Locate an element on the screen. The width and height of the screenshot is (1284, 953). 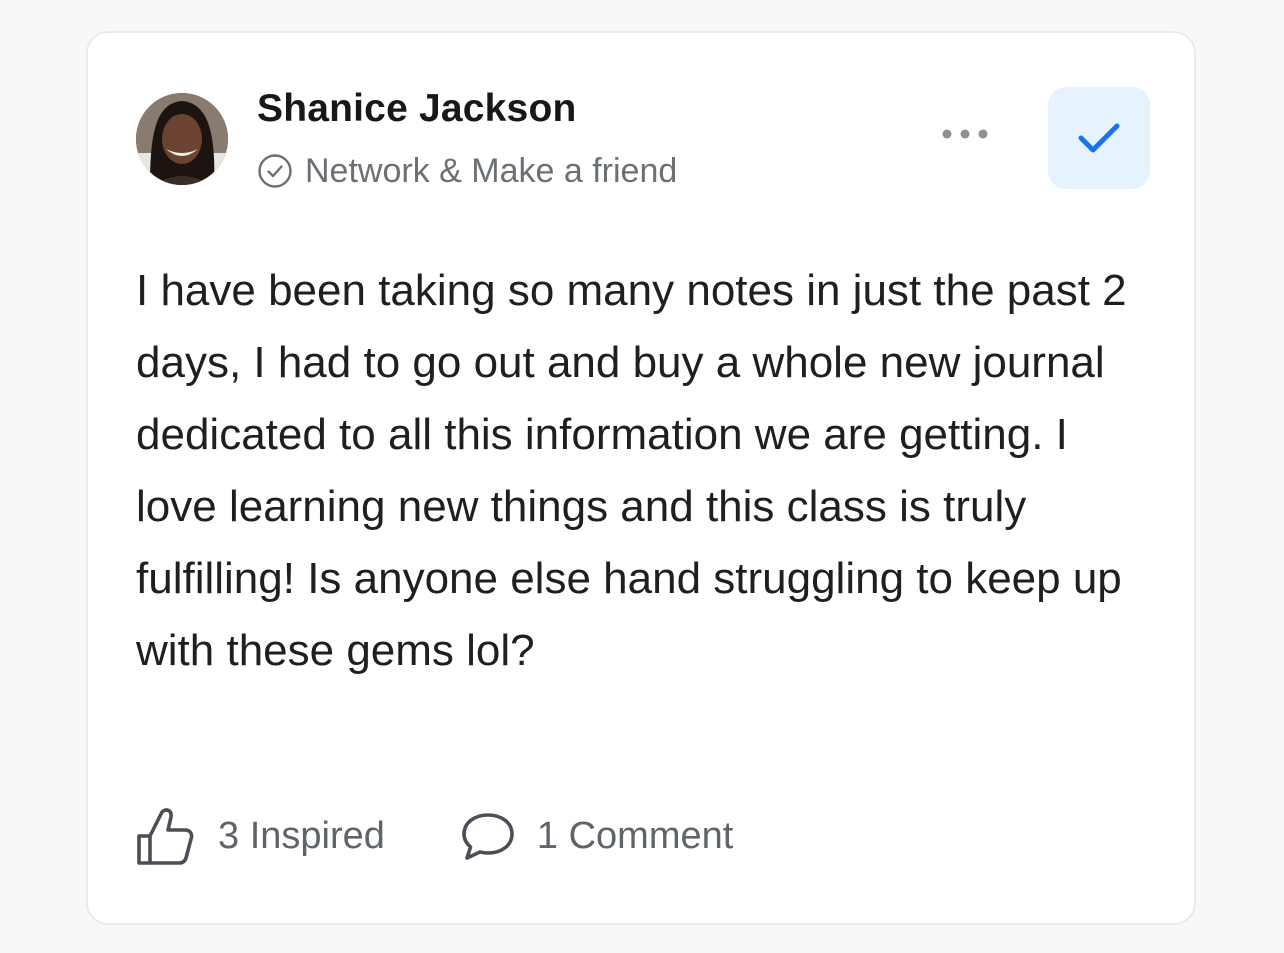
mark-done-button is located at coordinates (1099, 138).